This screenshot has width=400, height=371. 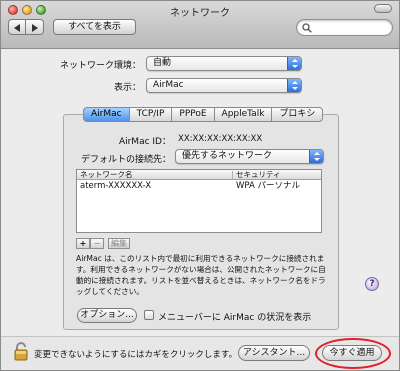 I want to click on table-row: aterm-XXXXXX-X WPA パーソナル, so click(x=199, y=186).